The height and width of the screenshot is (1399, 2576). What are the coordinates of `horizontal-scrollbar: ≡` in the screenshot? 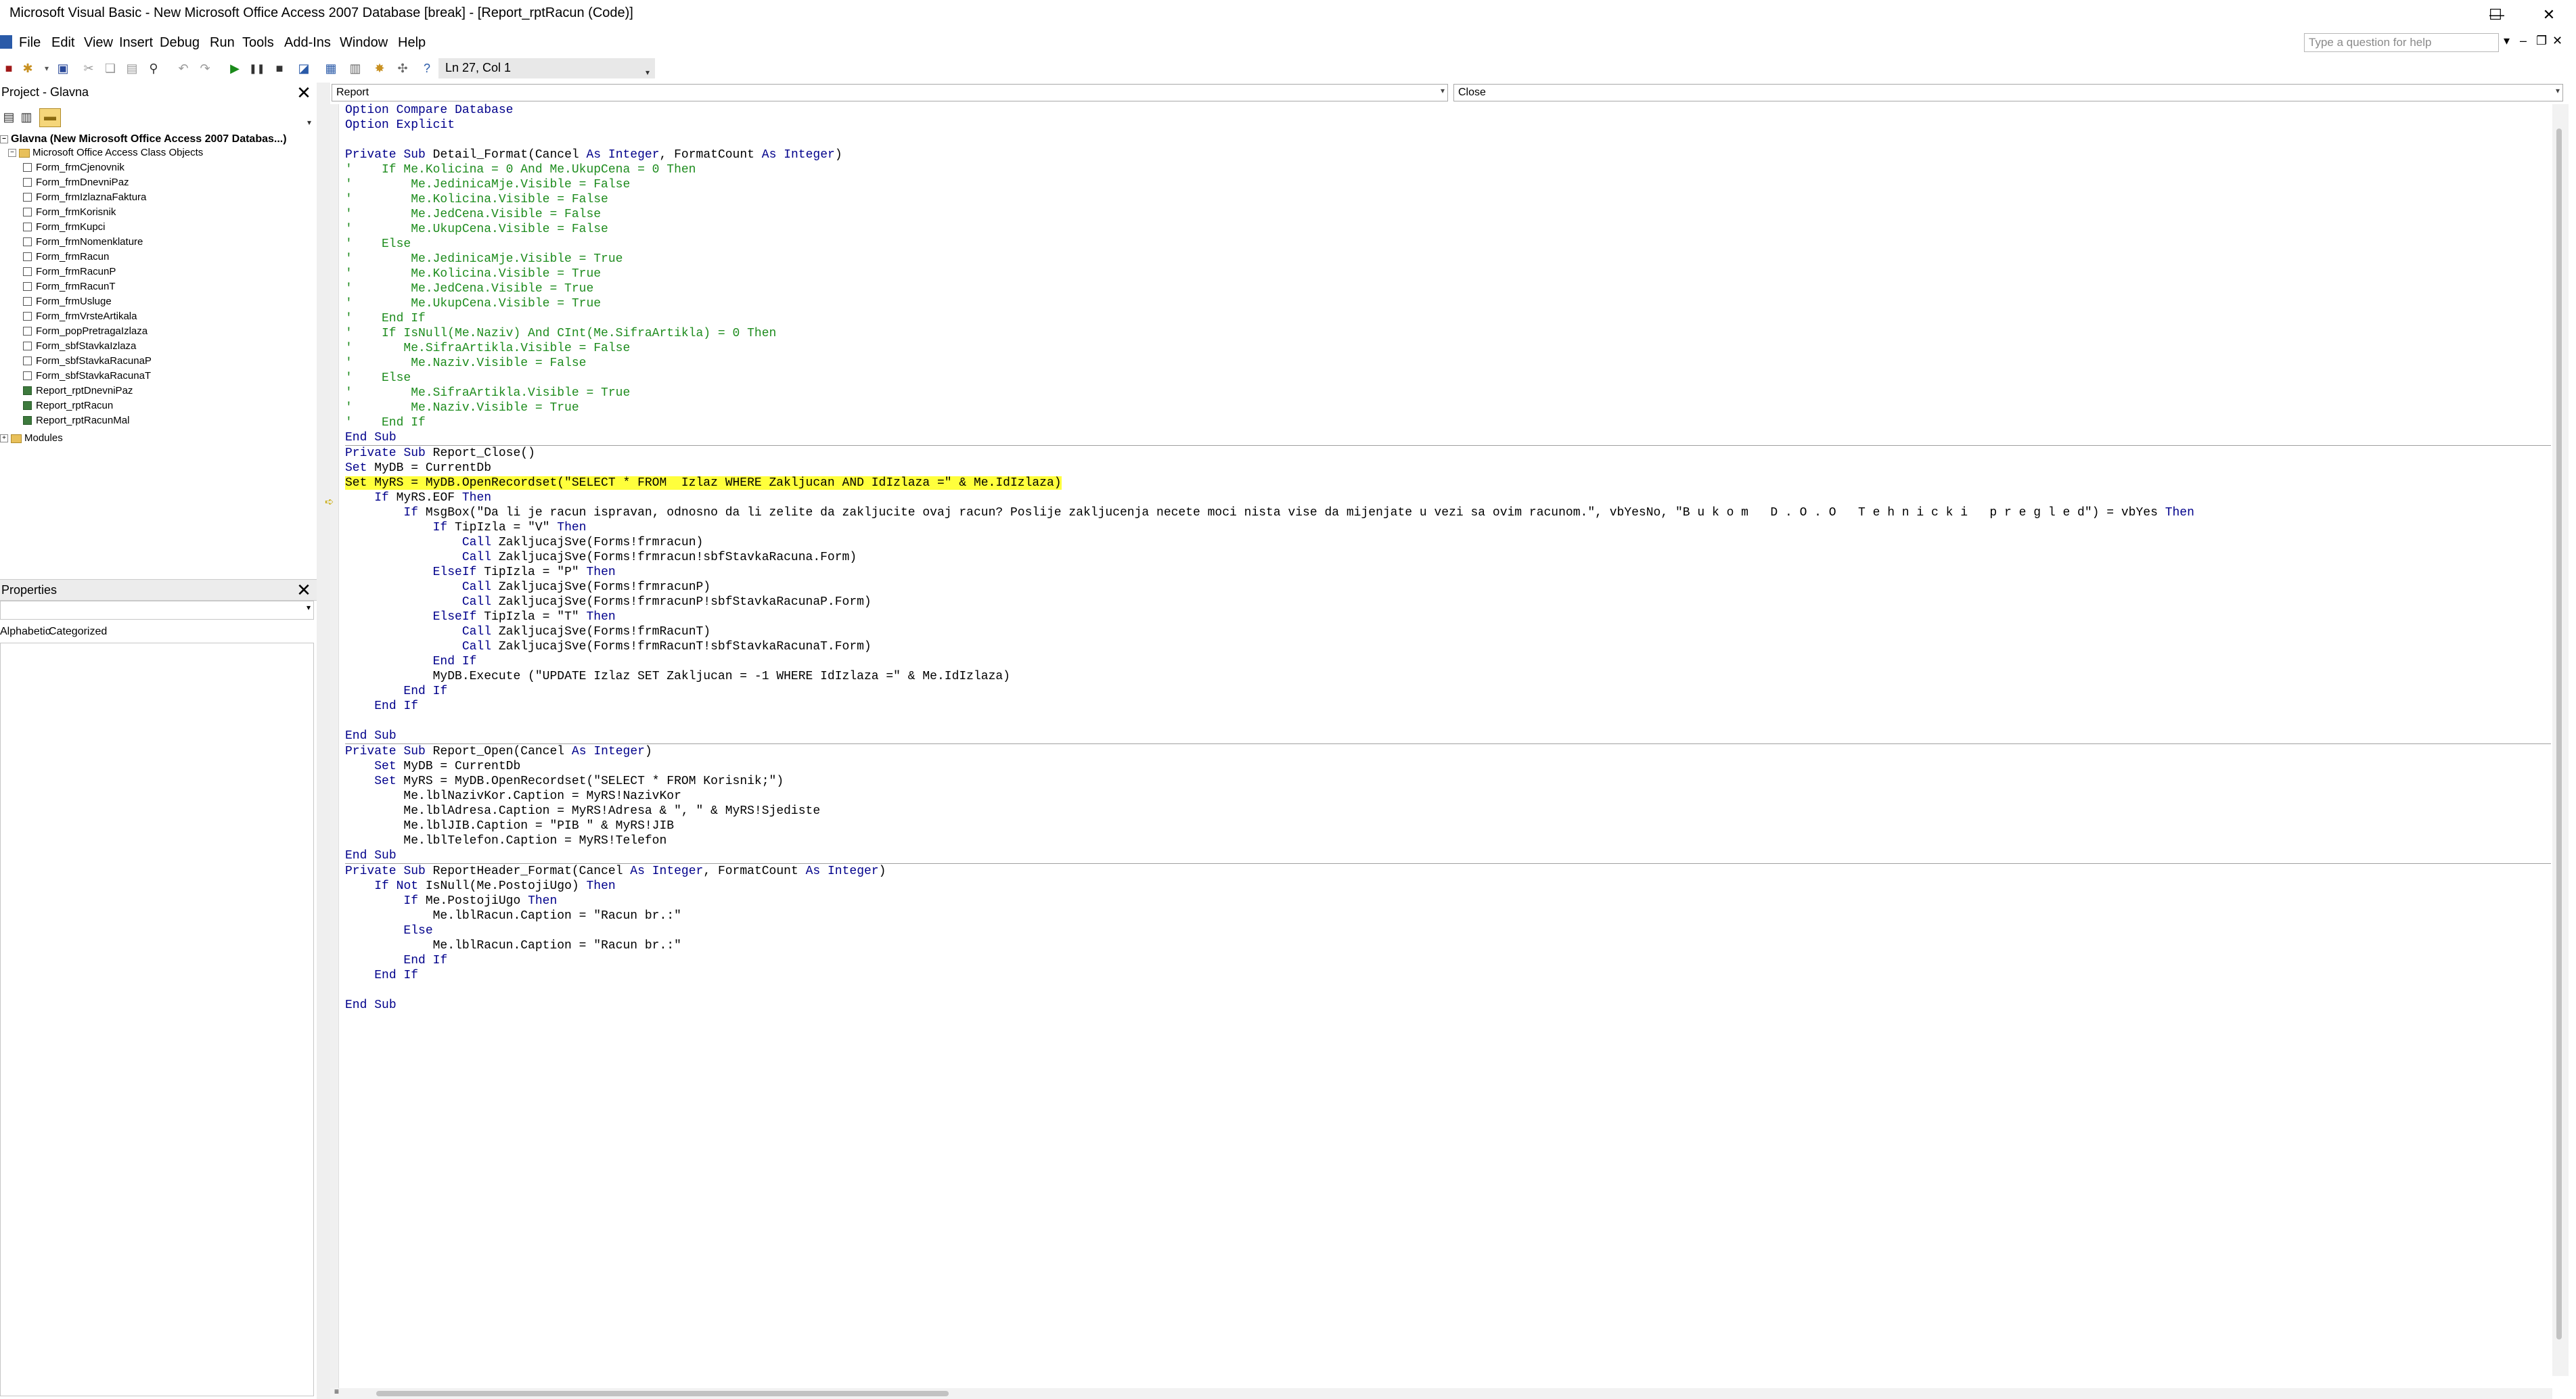 It's located at (1441, 1393).